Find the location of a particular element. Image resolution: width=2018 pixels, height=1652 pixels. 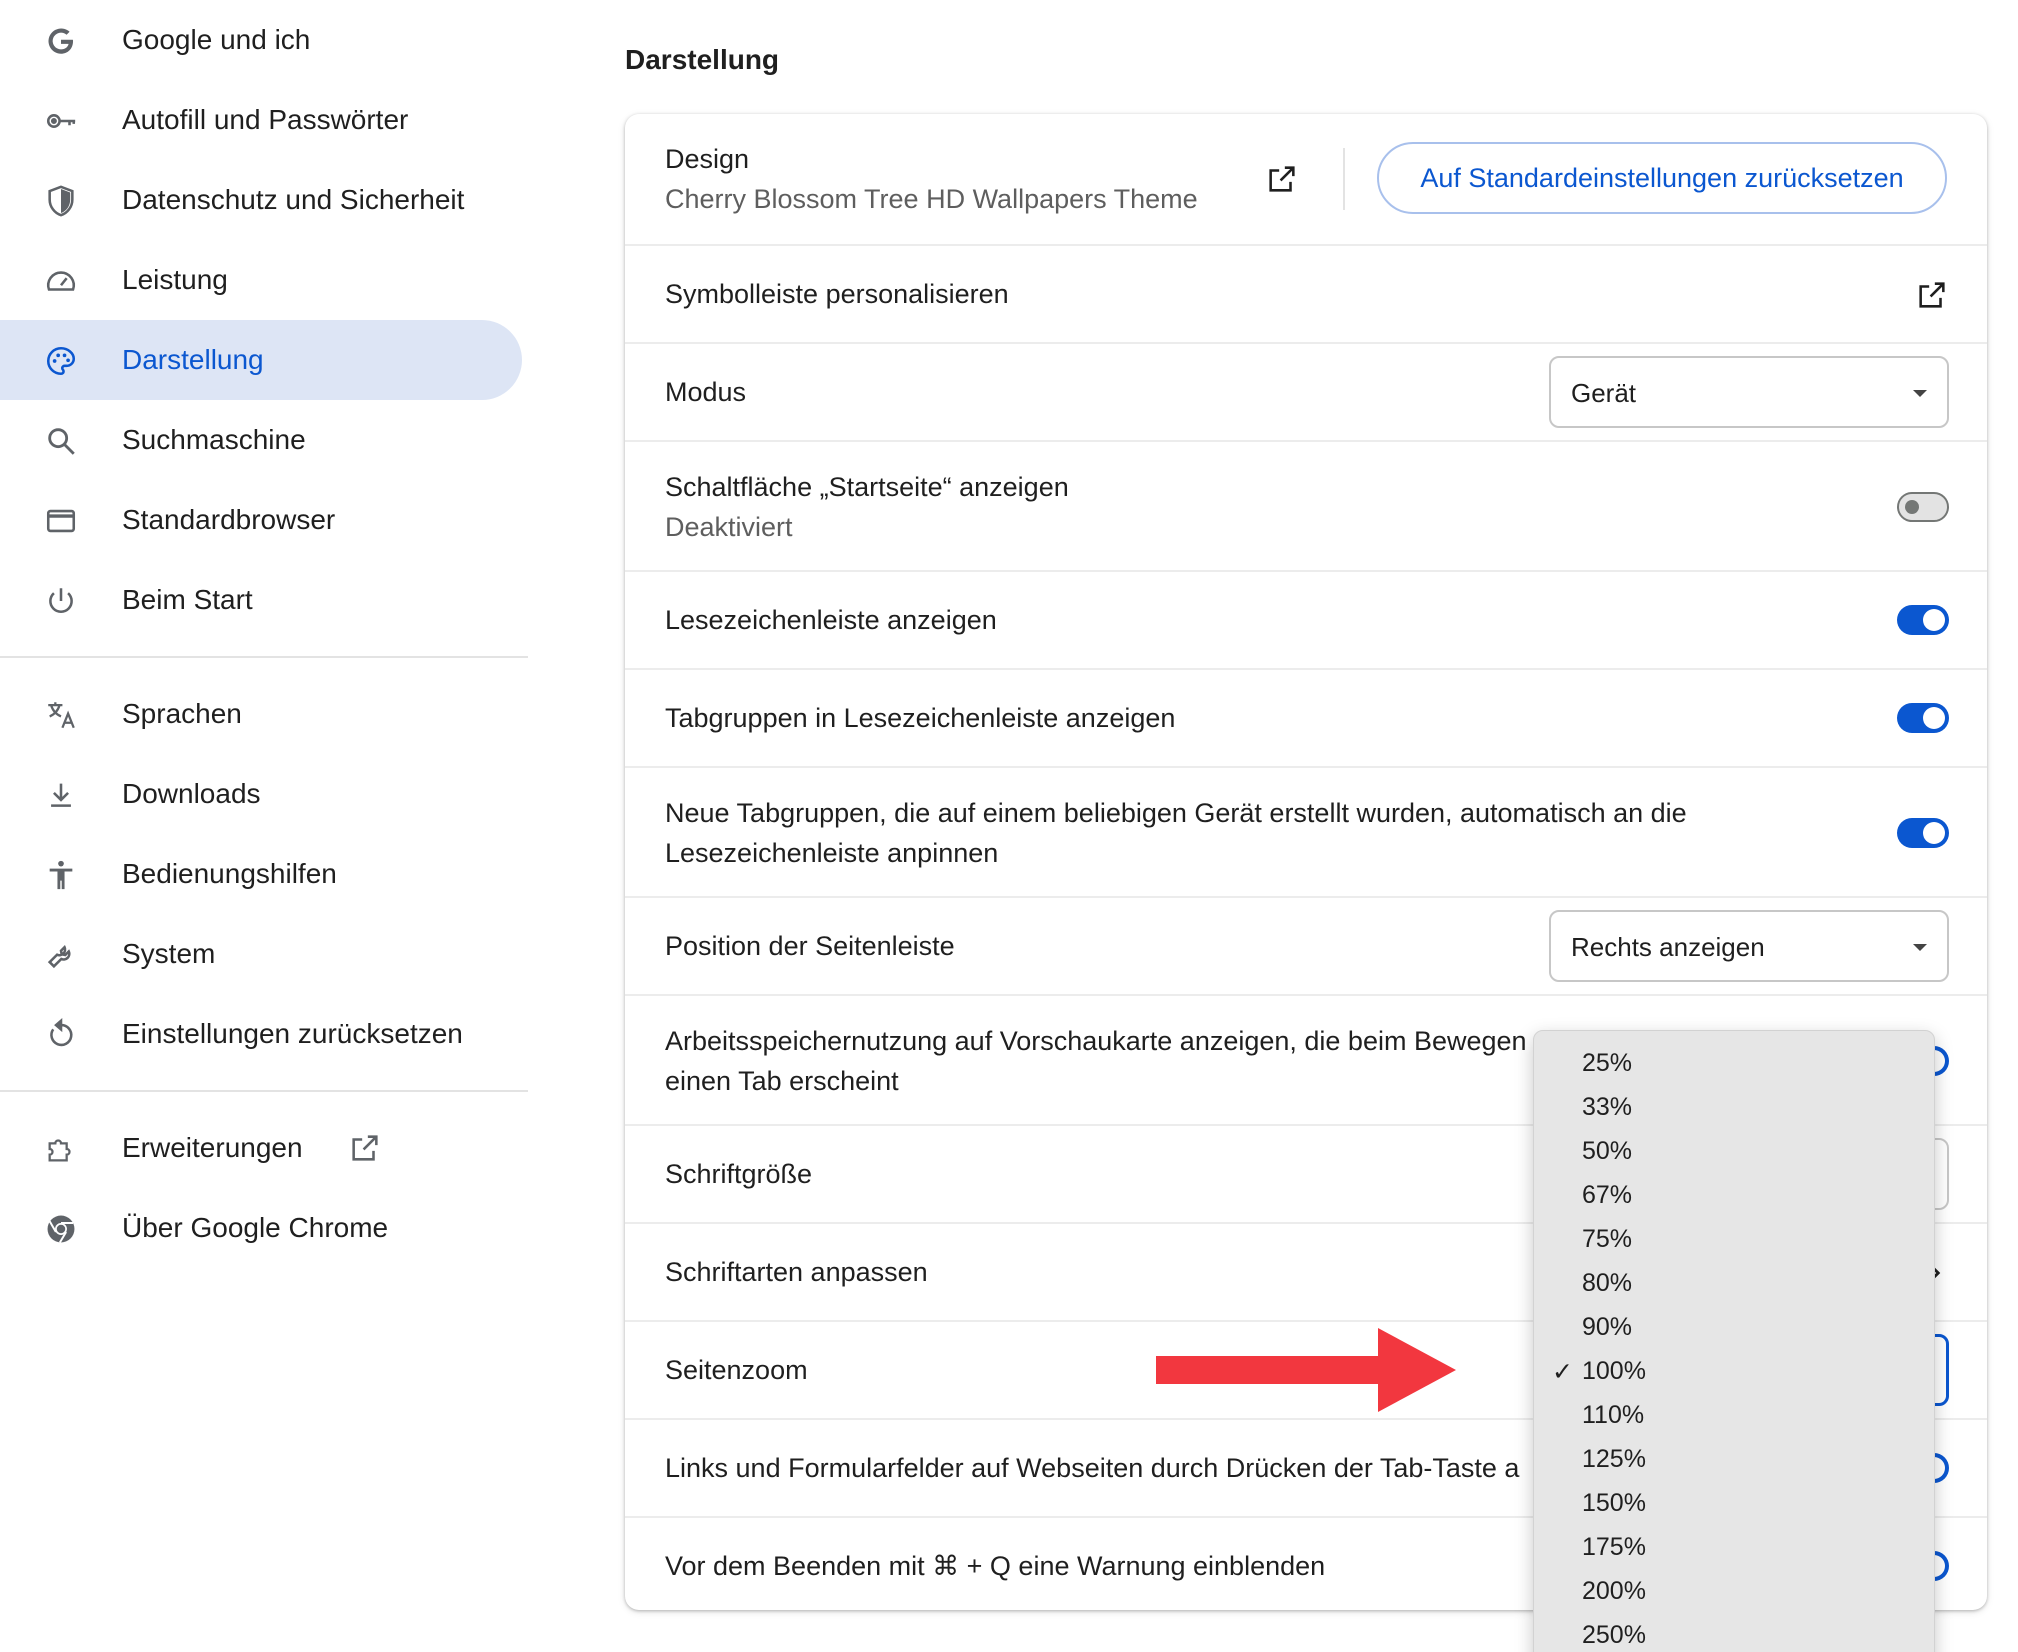

tab-groups-toggle is located at coordinates (1923, 718).